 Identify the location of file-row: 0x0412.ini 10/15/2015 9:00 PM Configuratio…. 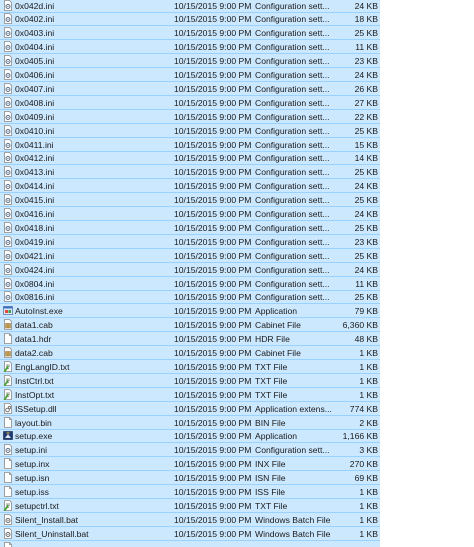
(191, 159).